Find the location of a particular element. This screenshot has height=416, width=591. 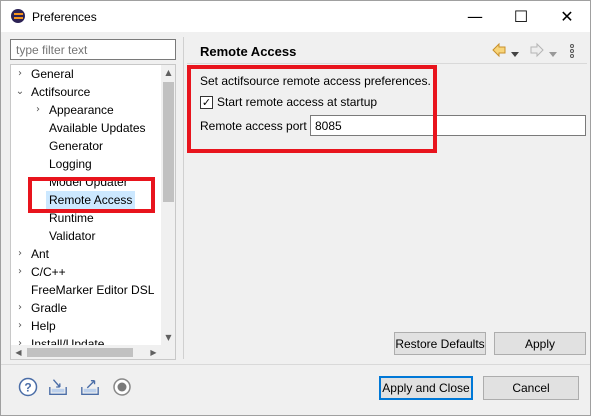

eclipse-app-icon is located at coordinates (18, 16).